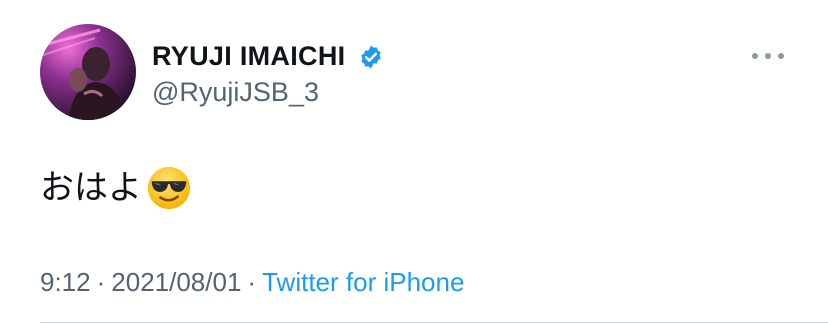 The height and width of the screenshot is (324, 828). Describe the element at coordinates (363, 282) in the screenshot. I see `tweet-source-link: Twitter for iPhone` at that location.